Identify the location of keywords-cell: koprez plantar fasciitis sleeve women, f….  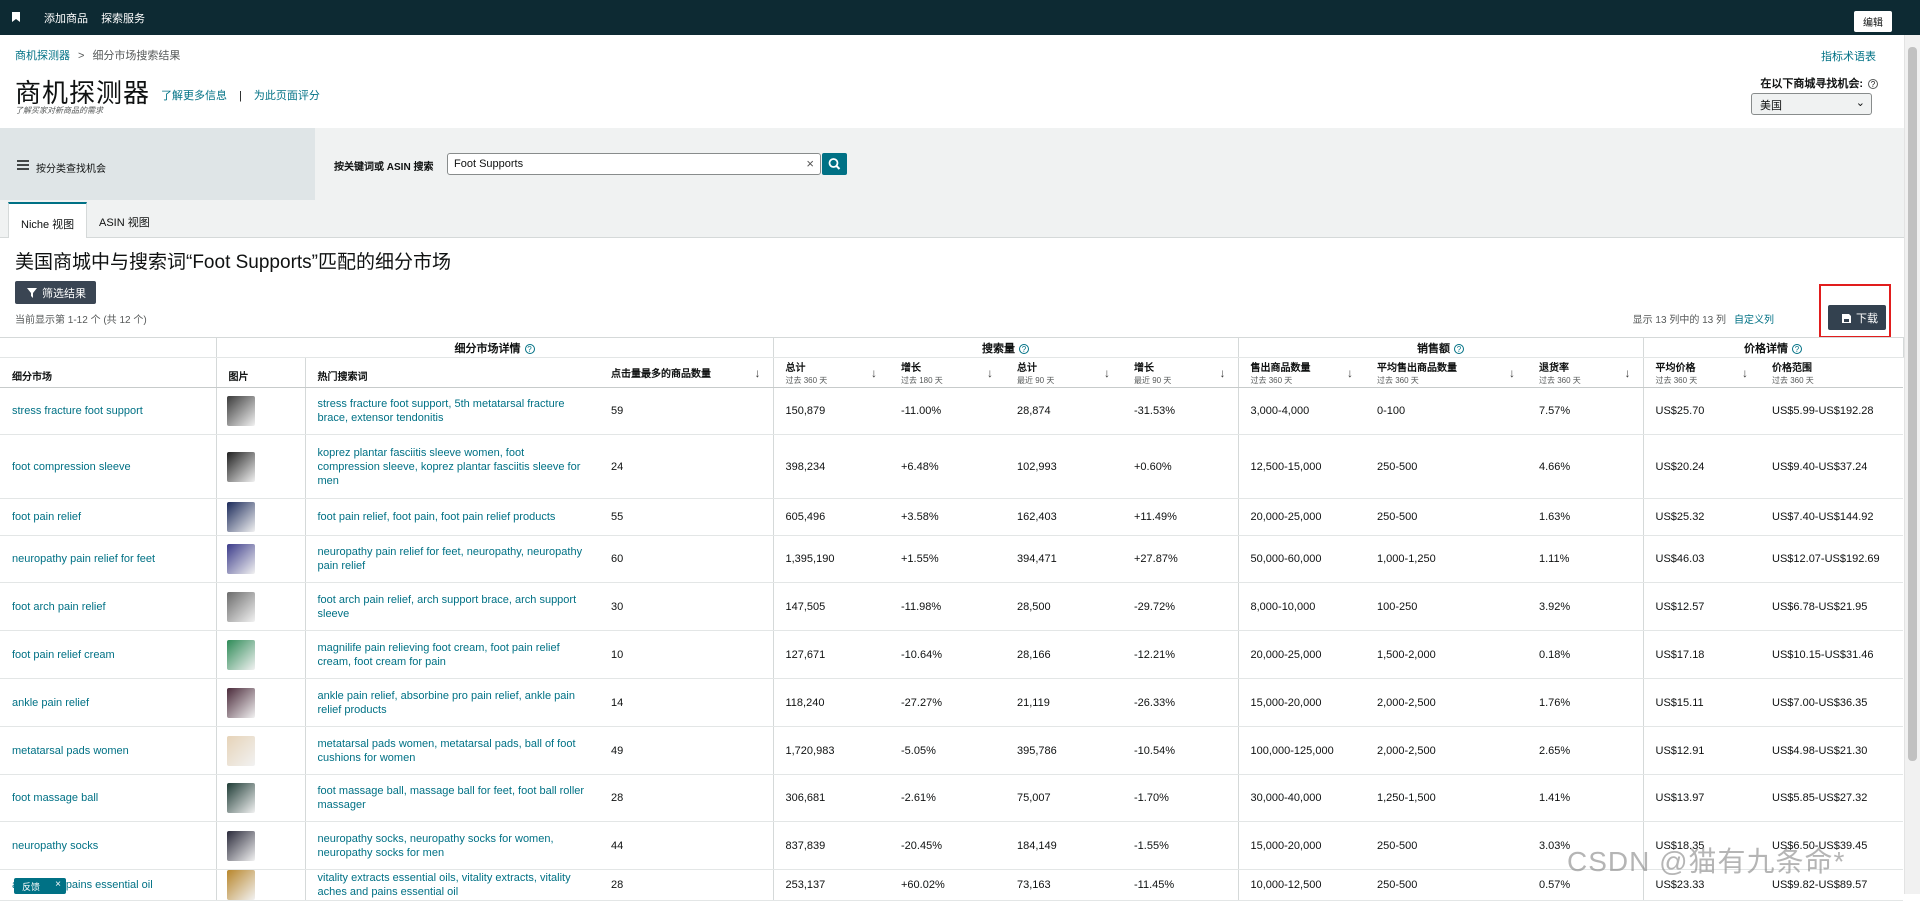
(452, 466).